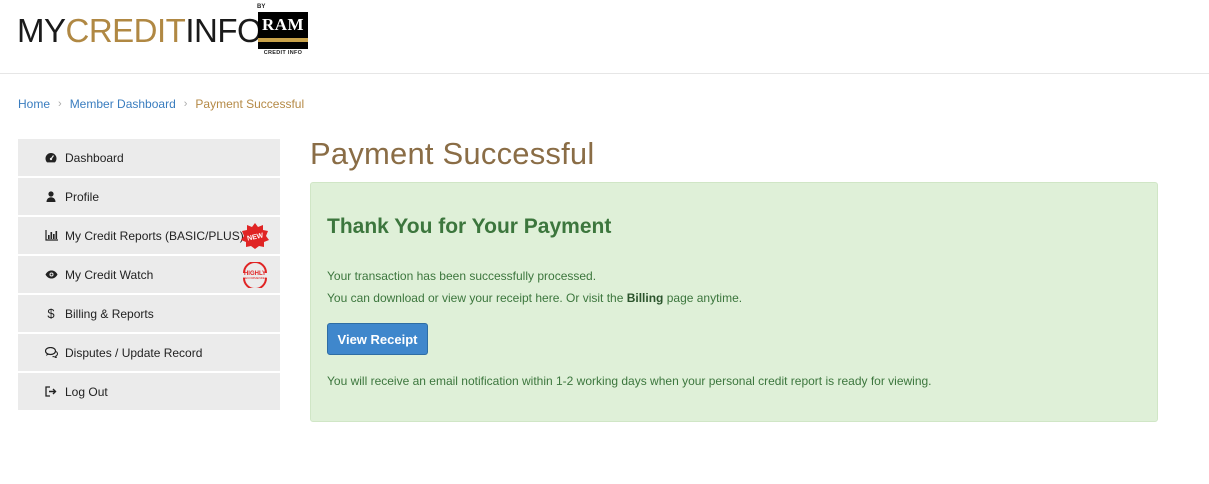 The width and height of the screenshot is (1209, 484). Describe the element at coordinates (41, 30) in the screenshot. I see `logo-my: MY` at that location.